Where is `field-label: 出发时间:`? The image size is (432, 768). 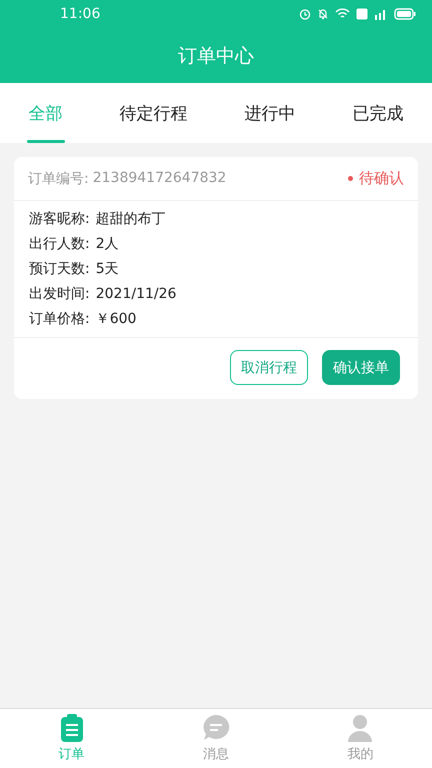
field-label: 出发时间: is located at coordinates (59, 294).